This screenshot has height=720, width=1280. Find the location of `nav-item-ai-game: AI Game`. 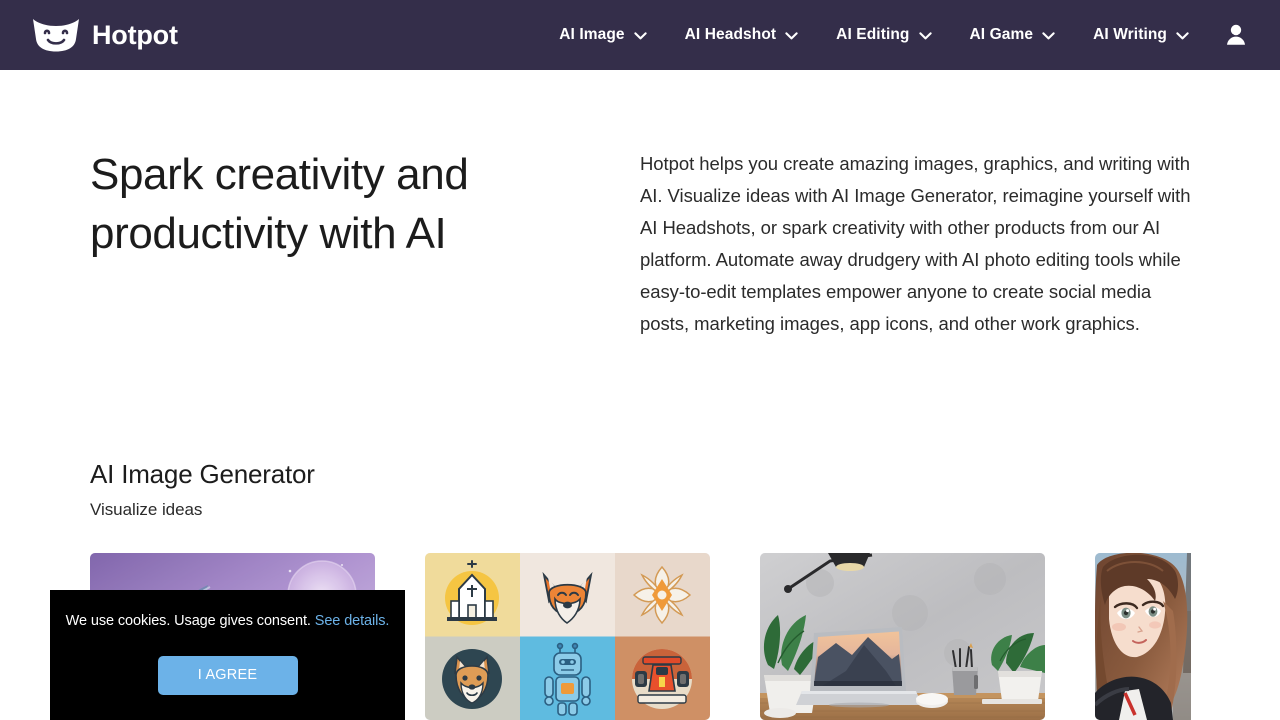

nav-item-ai-game: AI Game is located at coordinates (1013, 35).